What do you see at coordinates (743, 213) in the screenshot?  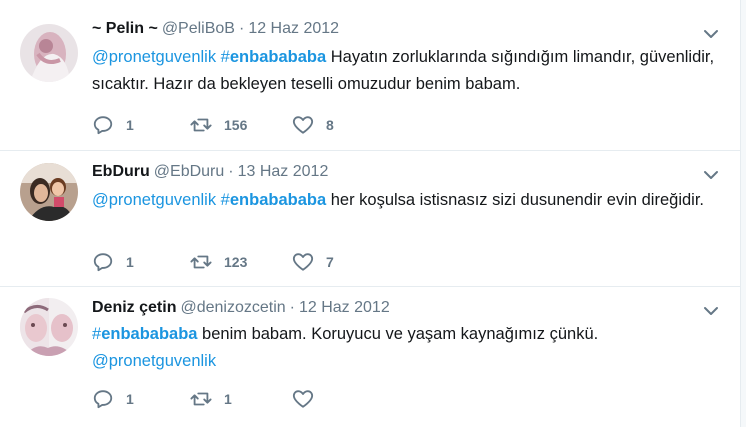 I see `scrollbar-track` at bounding box center [743, 213].